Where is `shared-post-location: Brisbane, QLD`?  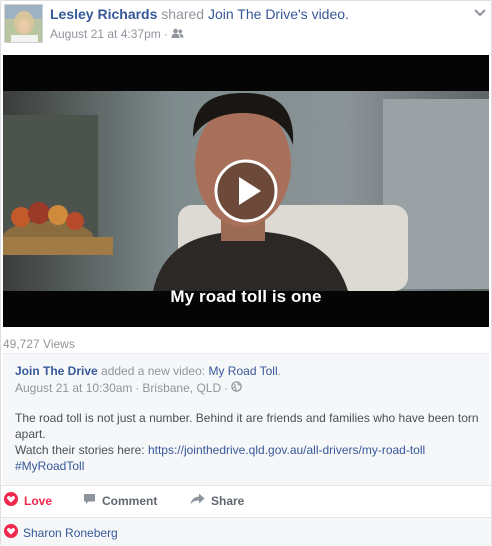 shared-post-location: Brisbane, QLD is located at coordinates (181, 388).